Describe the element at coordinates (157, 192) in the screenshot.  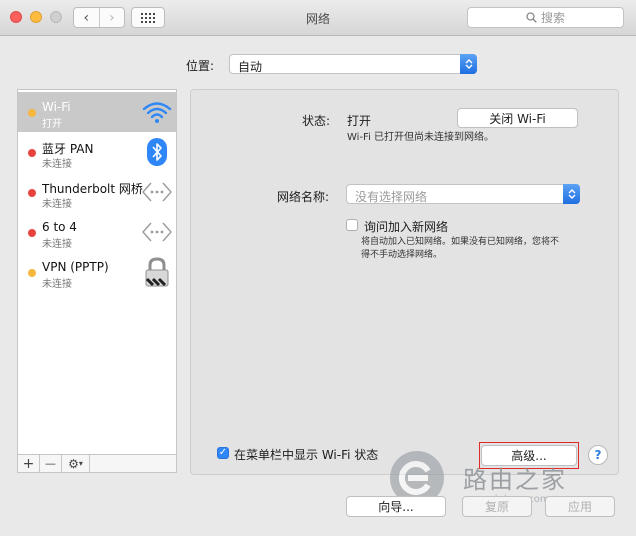
I see `thunderbolt-bridge-icon` at that location.